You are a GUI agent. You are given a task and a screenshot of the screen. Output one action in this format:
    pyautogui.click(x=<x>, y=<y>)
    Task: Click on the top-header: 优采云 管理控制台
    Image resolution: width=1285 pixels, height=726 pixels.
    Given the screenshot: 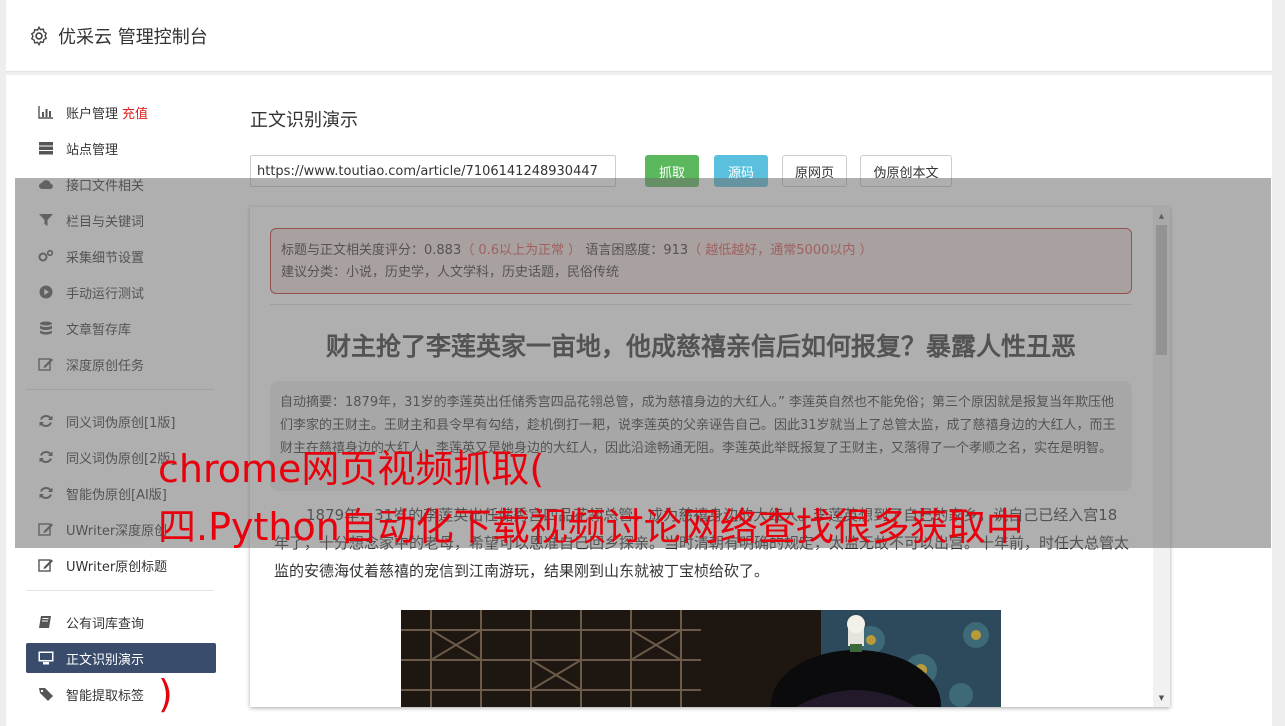 What is the action you would take?
    pyautogui.click(x=639, y=36)
    